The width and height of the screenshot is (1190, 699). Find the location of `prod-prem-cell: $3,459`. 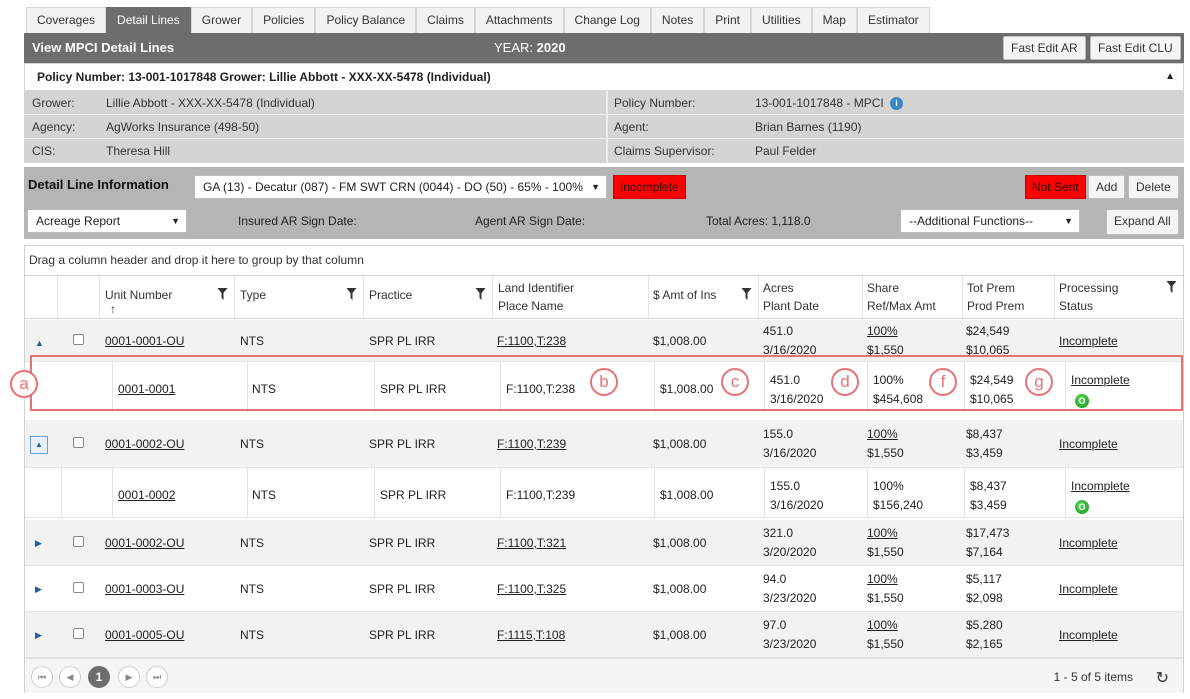

prod-prem-cell: $3,459 is located at coordinates (984, 453).